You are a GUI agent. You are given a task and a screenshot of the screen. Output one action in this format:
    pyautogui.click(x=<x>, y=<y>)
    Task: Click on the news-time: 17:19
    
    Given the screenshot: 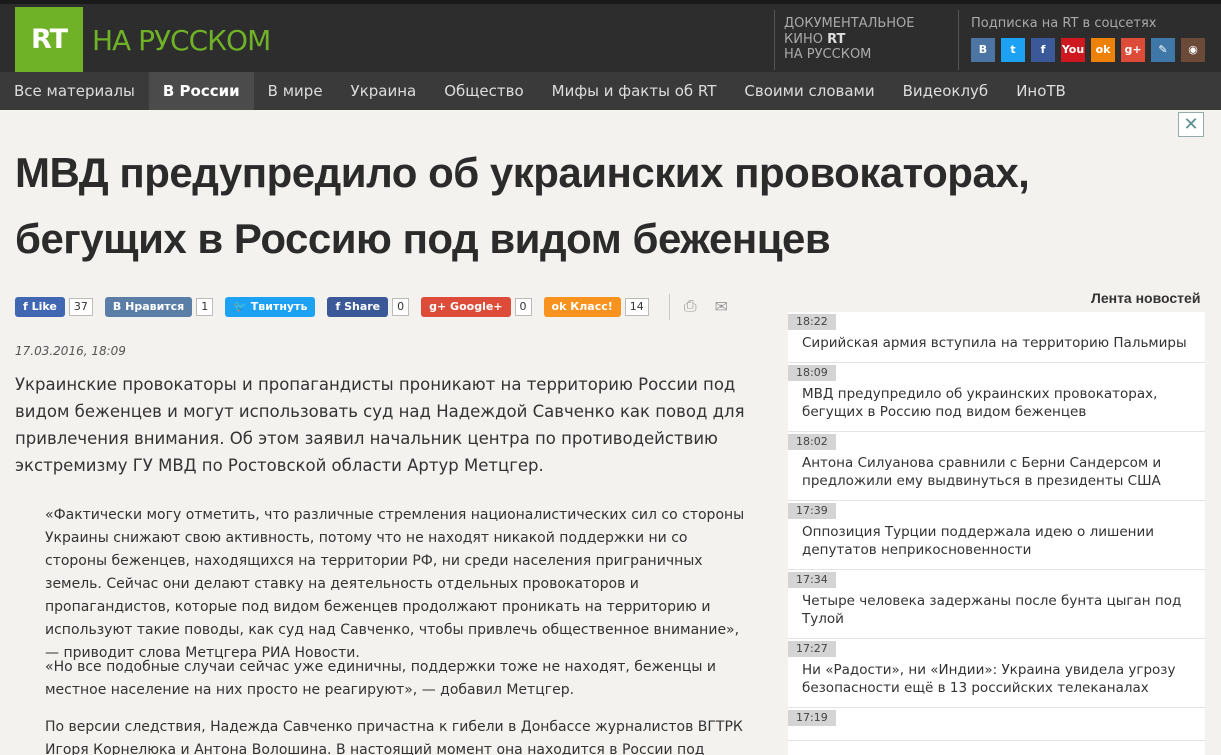 What is the action you would take?
    pyautogui.click(x=812, y=718)
    